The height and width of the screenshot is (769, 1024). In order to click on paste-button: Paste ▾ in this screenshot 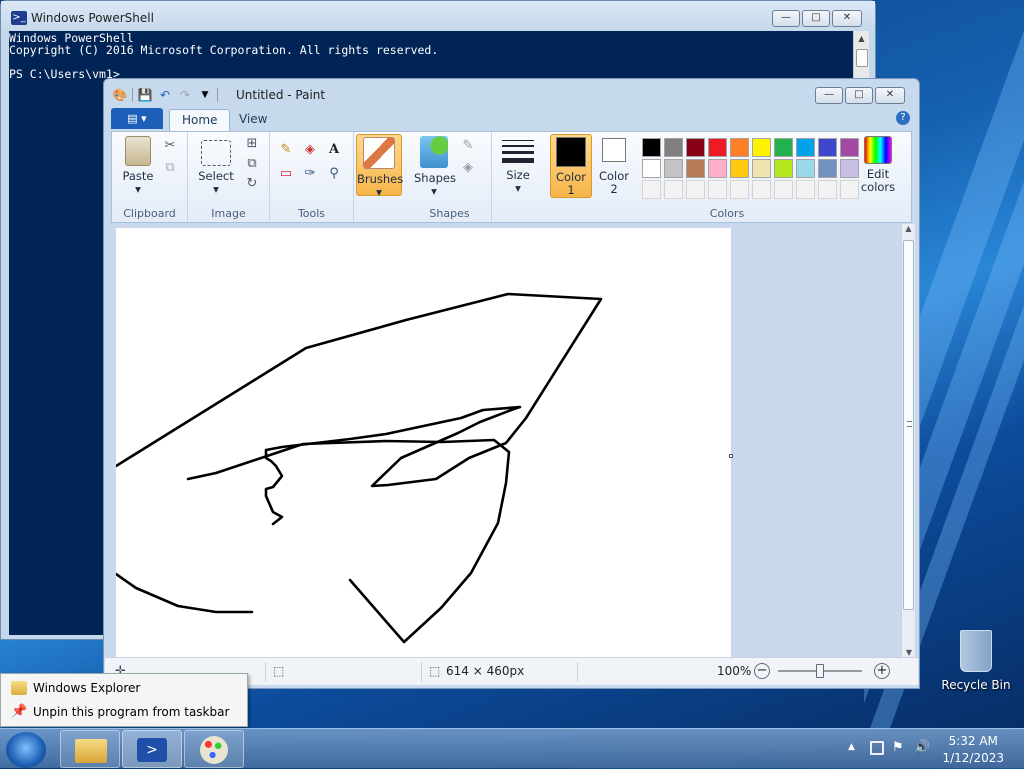, I will do `click(138, 166)`.